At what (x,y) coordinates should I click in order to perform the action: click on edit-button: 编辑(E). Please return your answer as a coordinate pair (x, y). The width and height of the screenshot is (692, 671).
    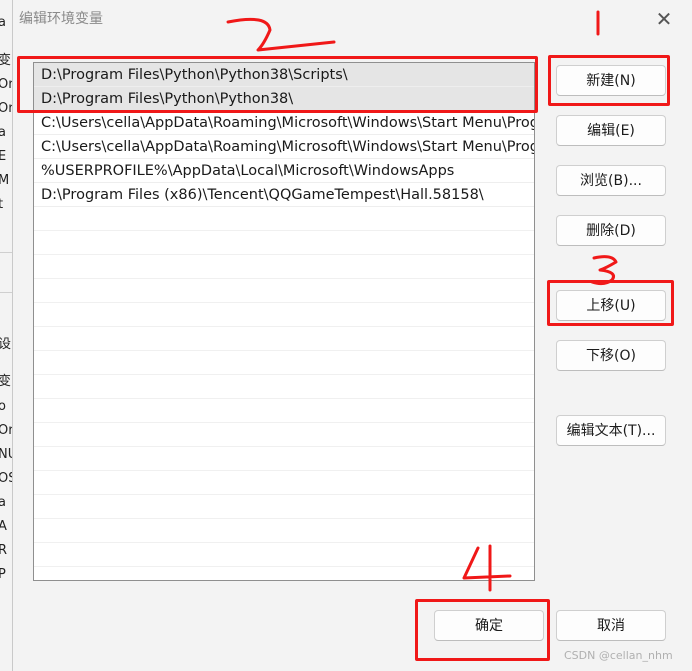
    Looking at the image, I should click on (611, 130).